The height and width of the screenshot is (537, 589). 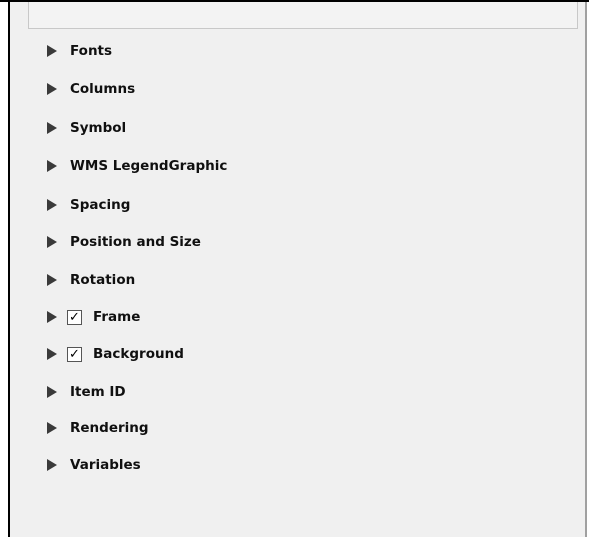 What do you see at coordinates (586, 269) in the screenshot?
I see `panel-right-border` at bounding box center [586, 269].